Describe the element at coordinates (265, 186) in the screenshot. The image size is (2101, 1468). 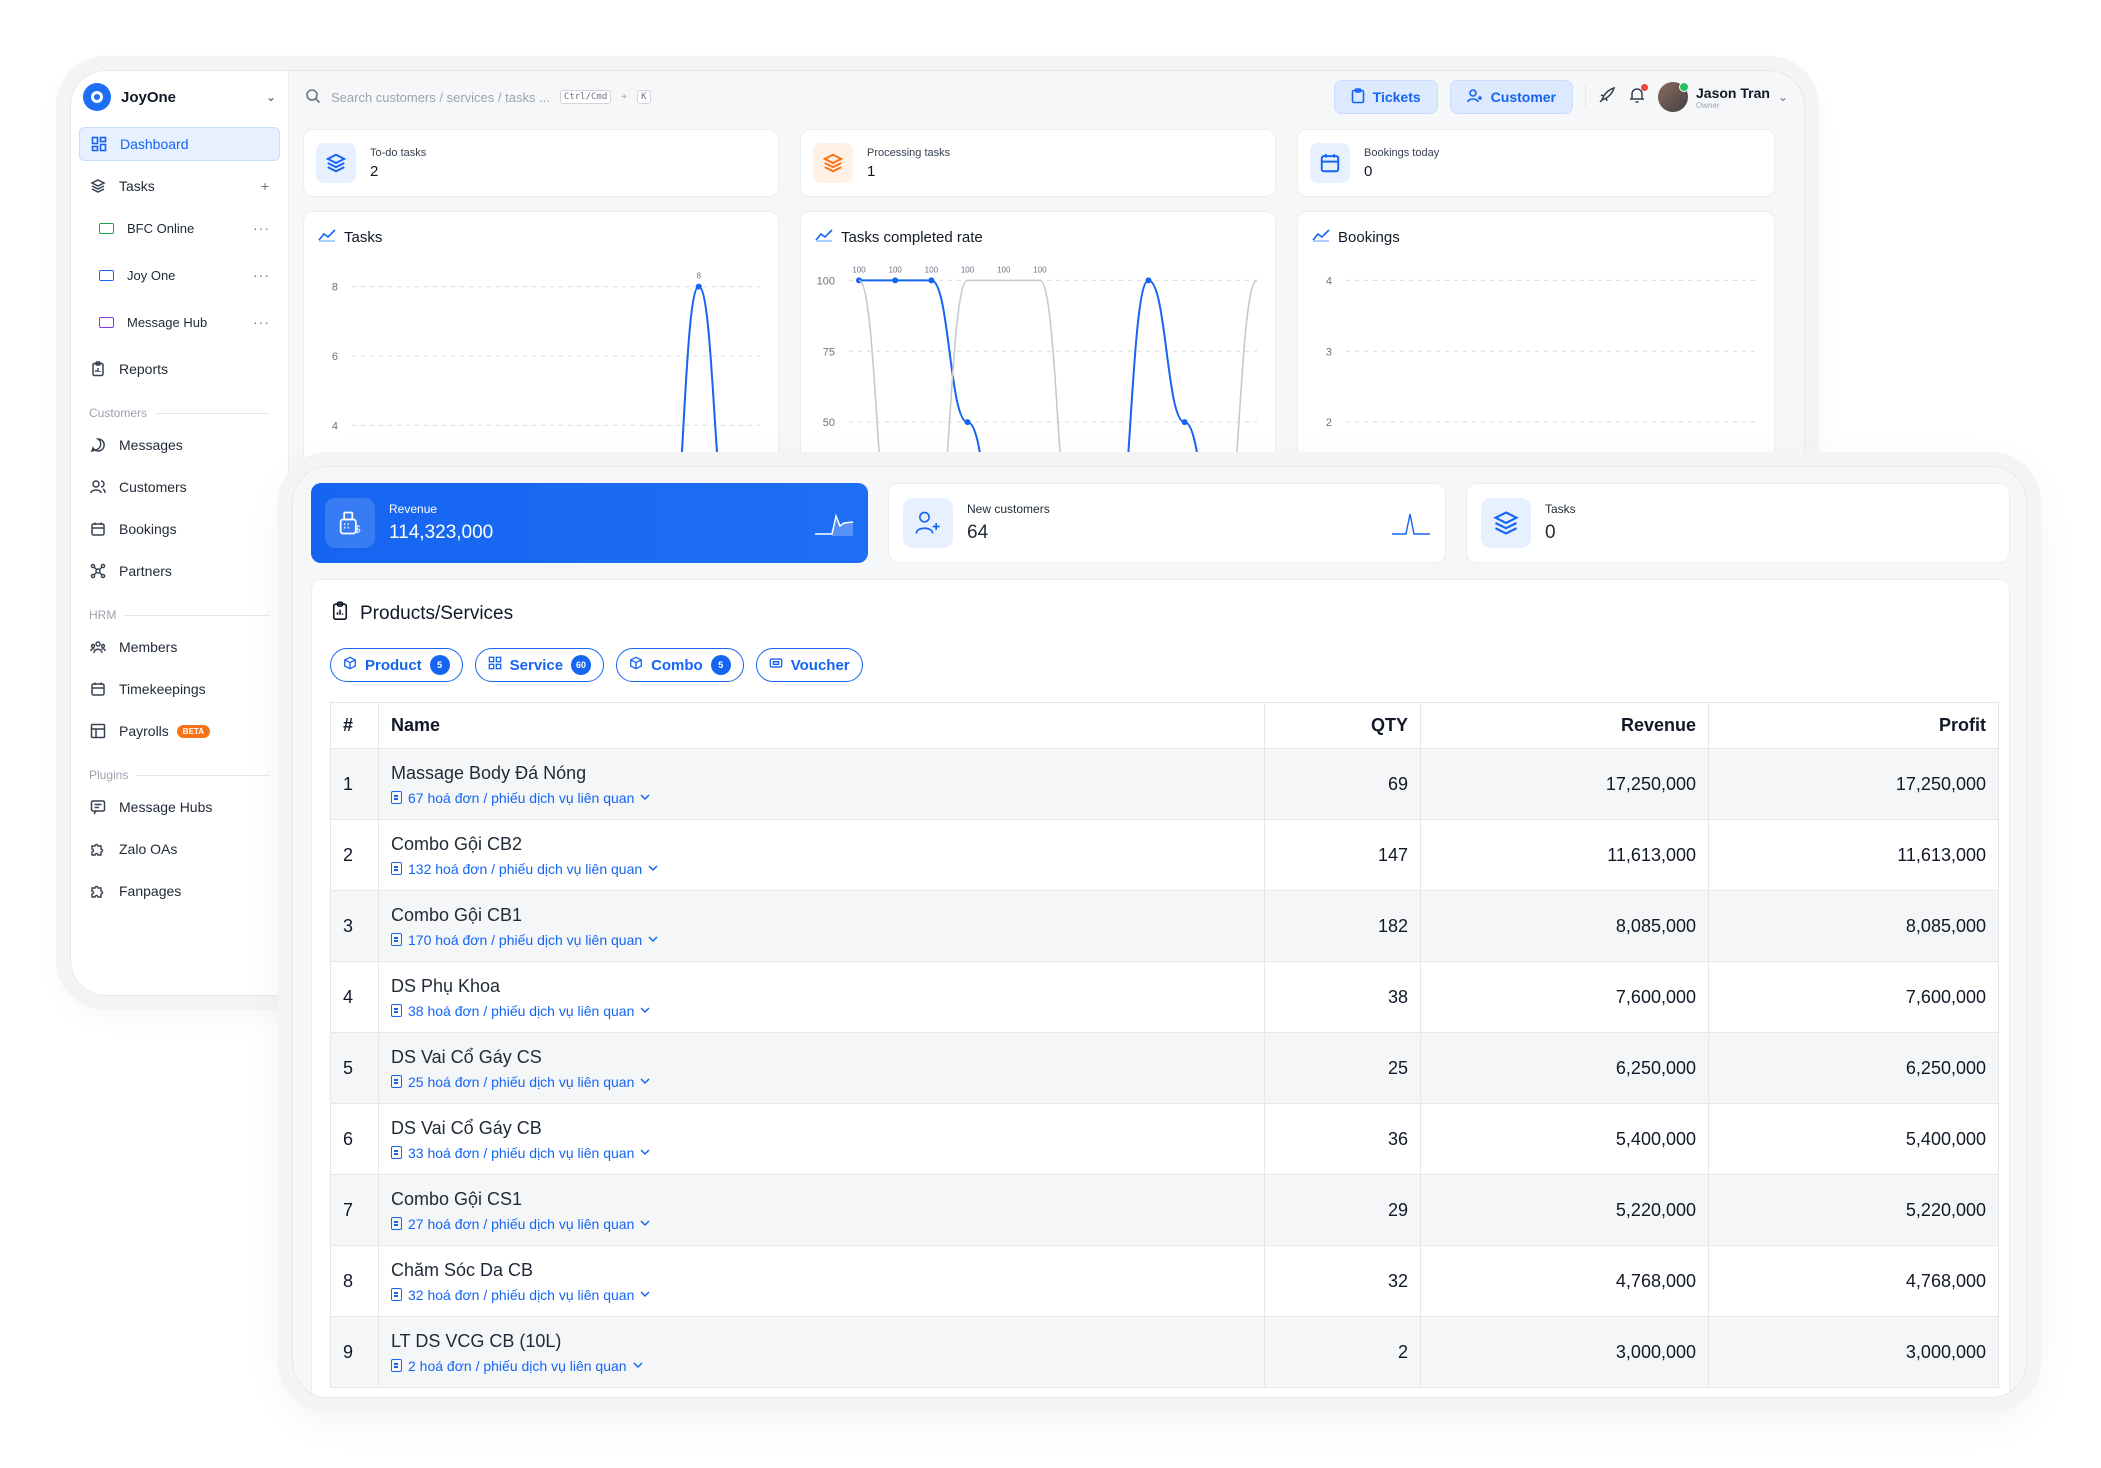
I see `add-task-icon: +` at that location.